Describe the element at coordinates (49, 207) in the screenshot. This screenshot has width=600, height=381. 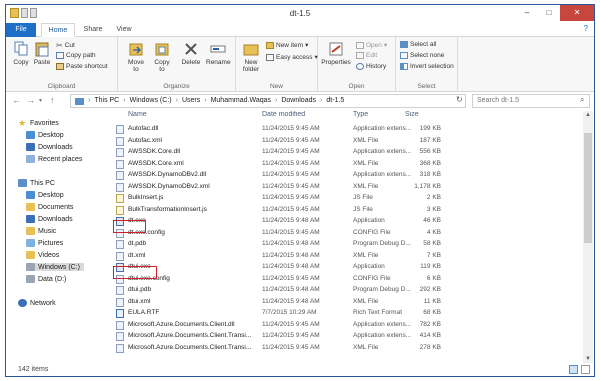
I see `nav-pc-documents: Documents` at that location.